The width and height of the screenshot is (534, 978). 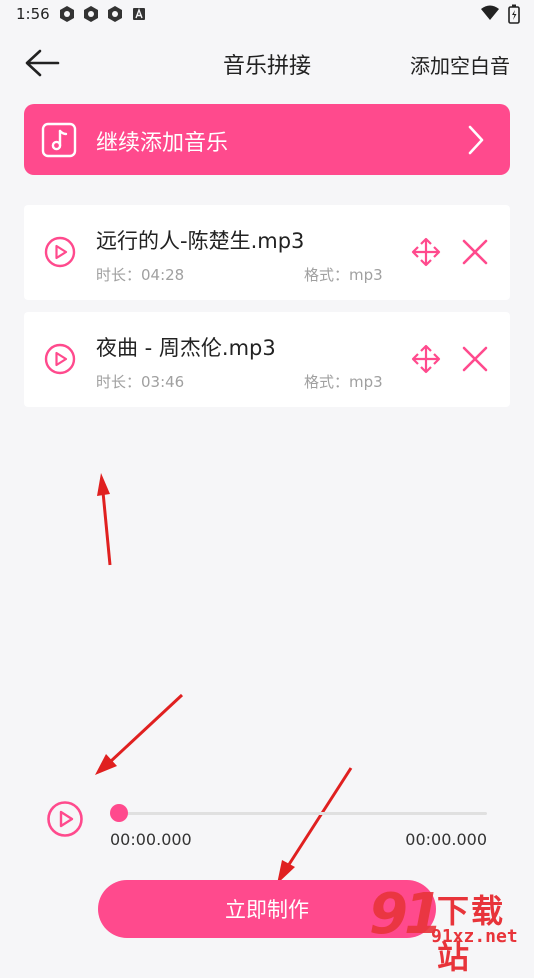 I want to click on add-music-label: 继续添加音乐, so click(x=162, y=143).